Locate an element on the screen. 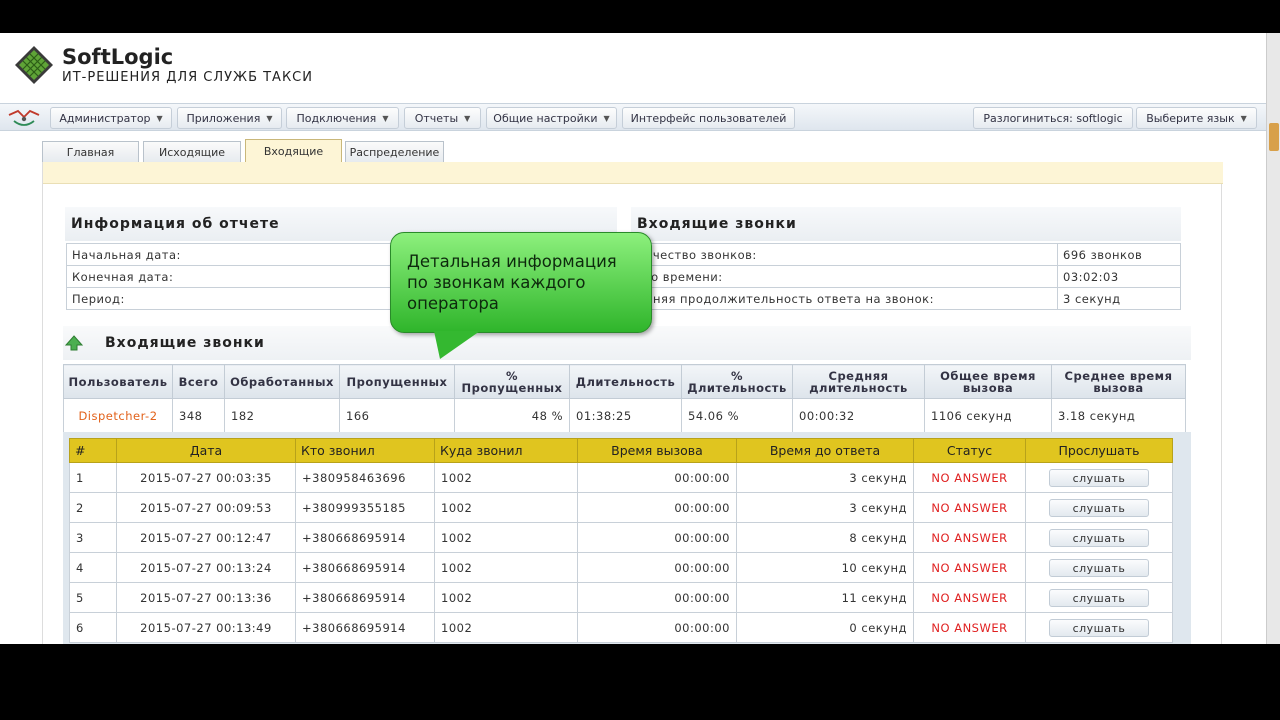 The height and width of the screenshot is (720, 1280). logout-button: Разлогиниться: softlogic is located at coordinates (1053, 118).